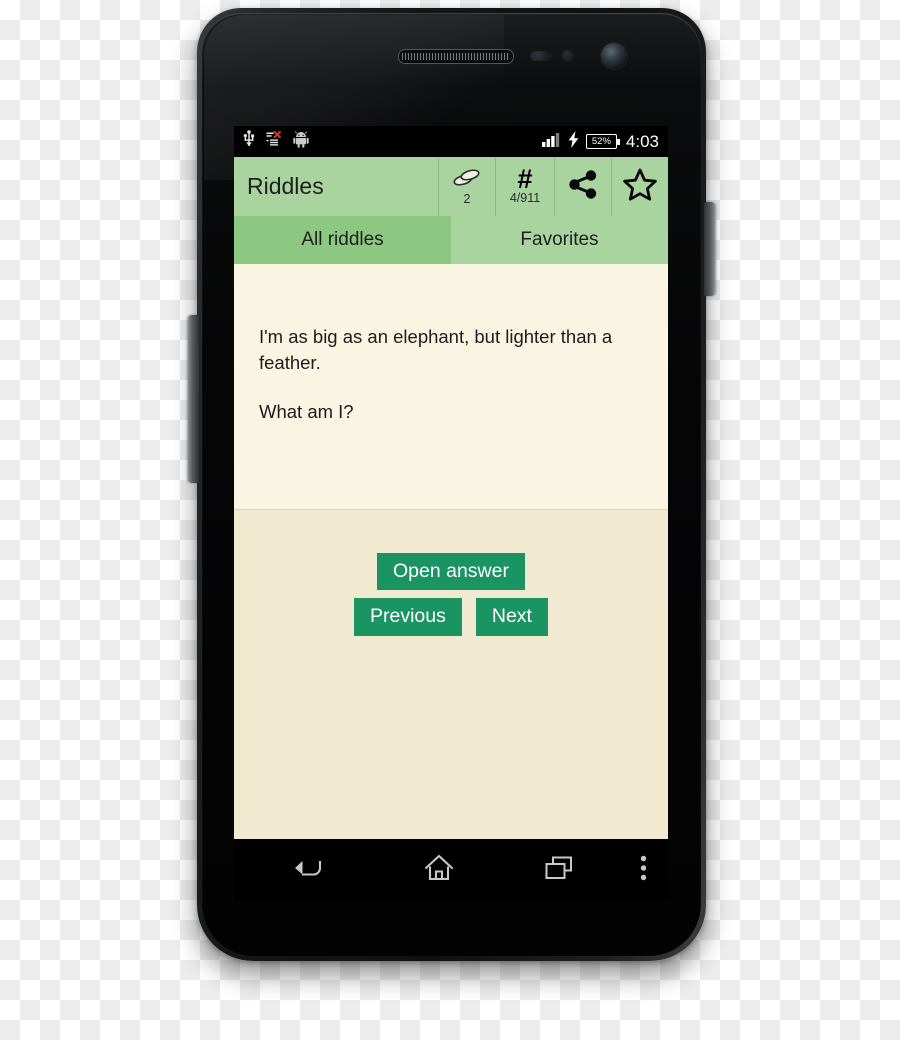  I want to click on android-icon, so click(301, 141).